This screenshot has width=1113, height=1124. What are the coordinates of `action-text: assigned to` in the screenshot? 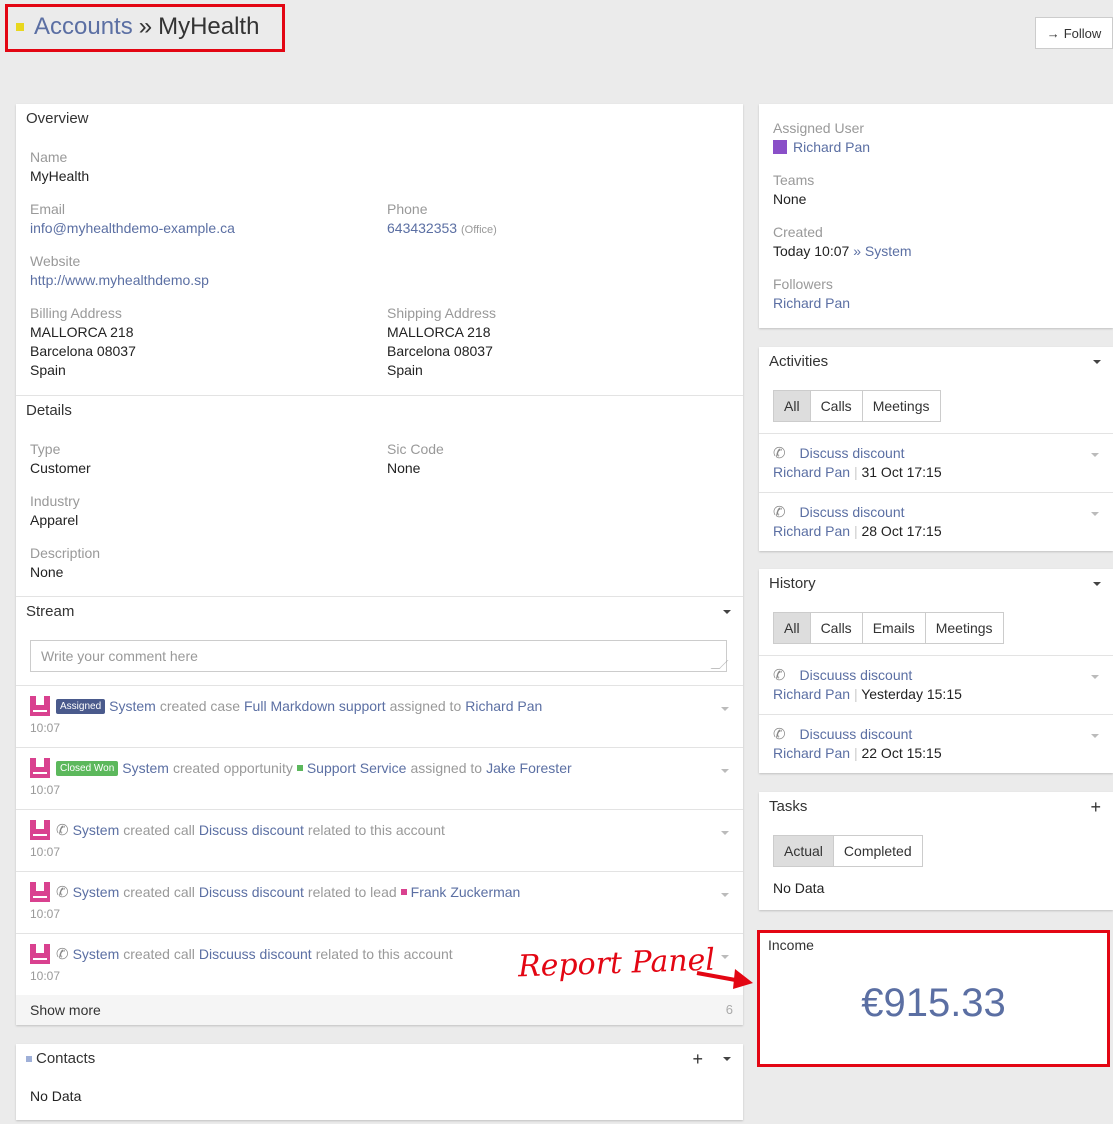 It's located at (446, 768).